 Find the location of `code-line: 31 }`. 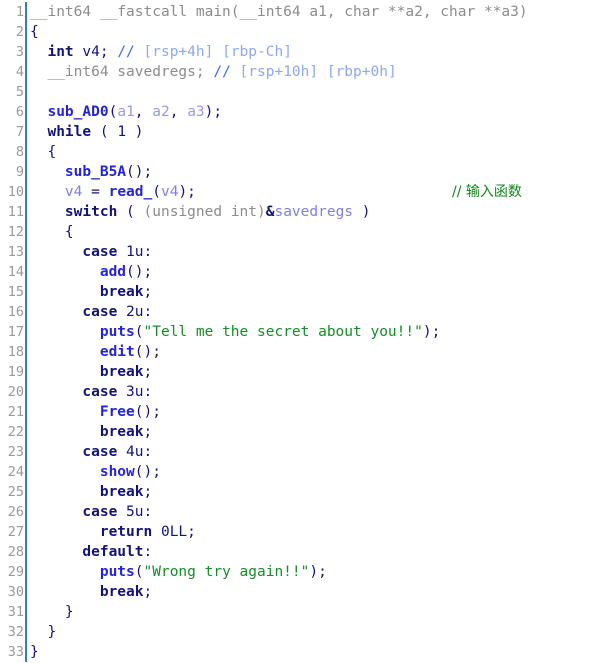

code-line: 31 } is located at coordinates (302, 612).